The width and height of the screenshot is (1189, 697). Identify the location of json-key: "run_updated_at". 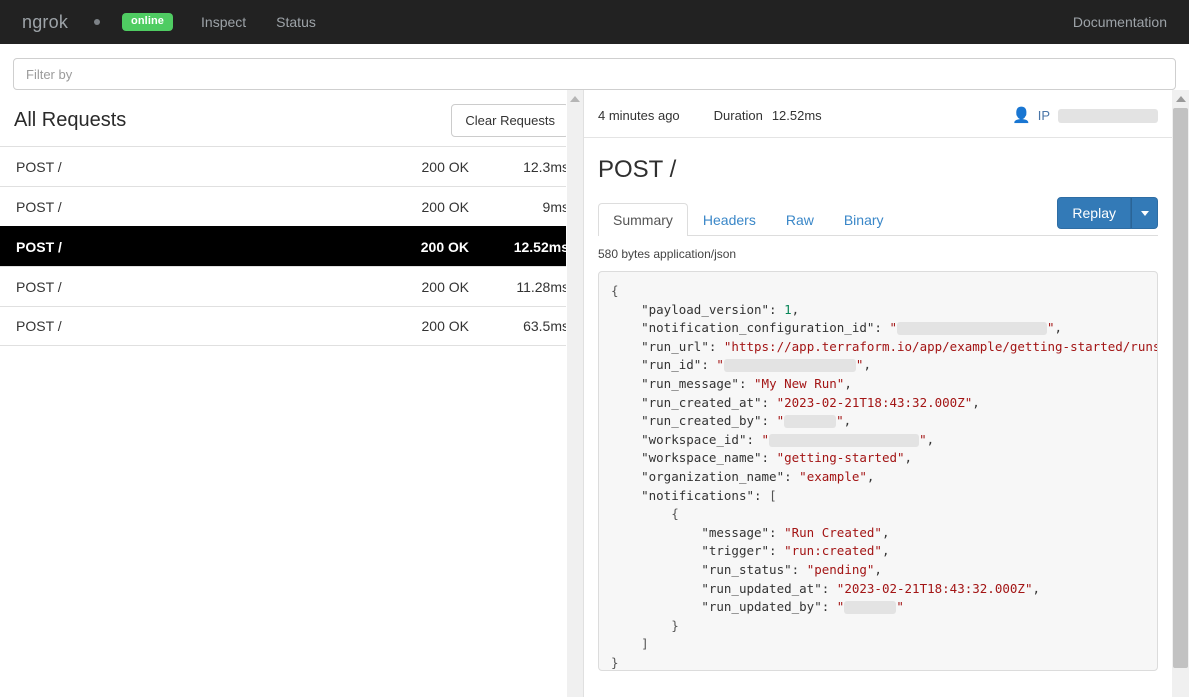
(761, 588).